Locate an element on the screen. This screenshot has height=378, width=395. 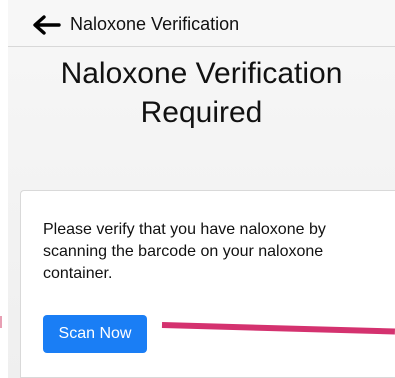
page-title: Naloxone Verification Required is located at coordinates (201, 93).